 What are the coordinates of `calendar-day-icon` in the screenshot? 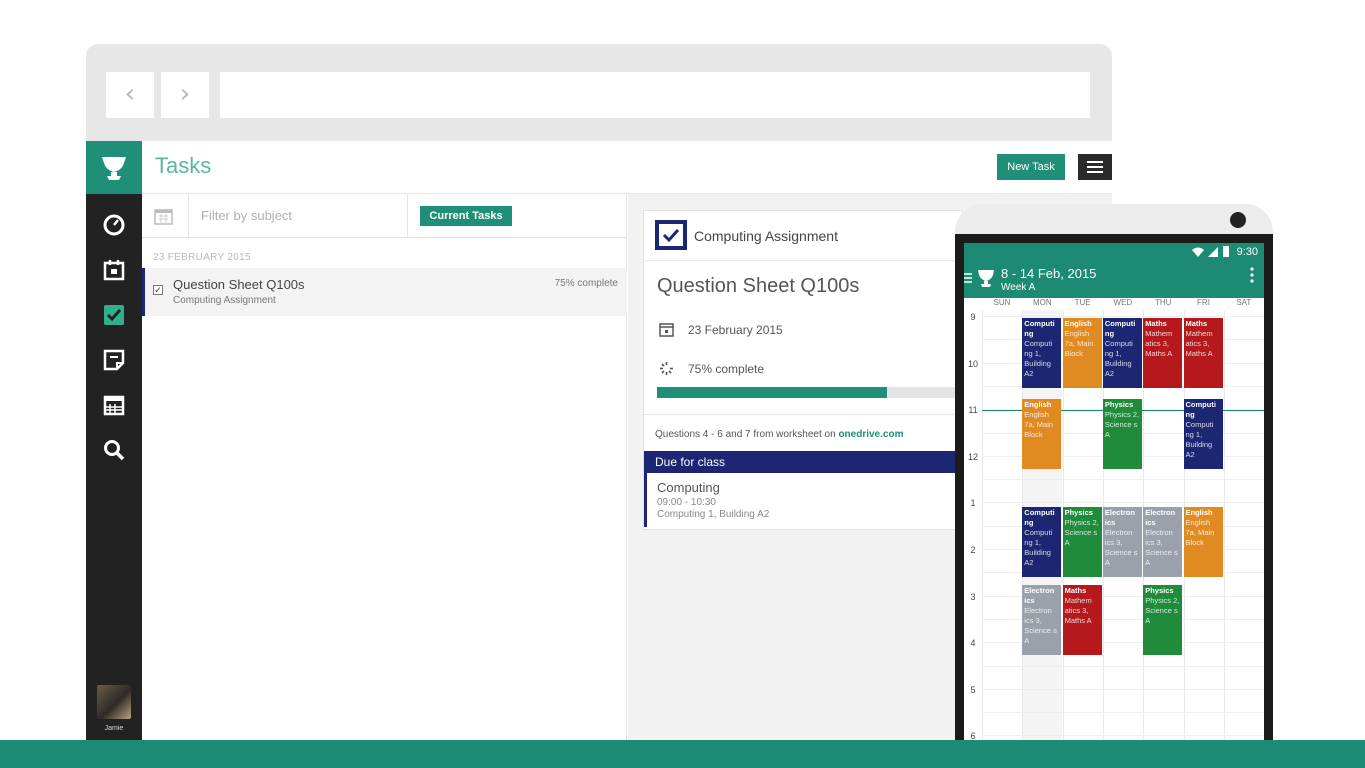 It's located at (114, 270).